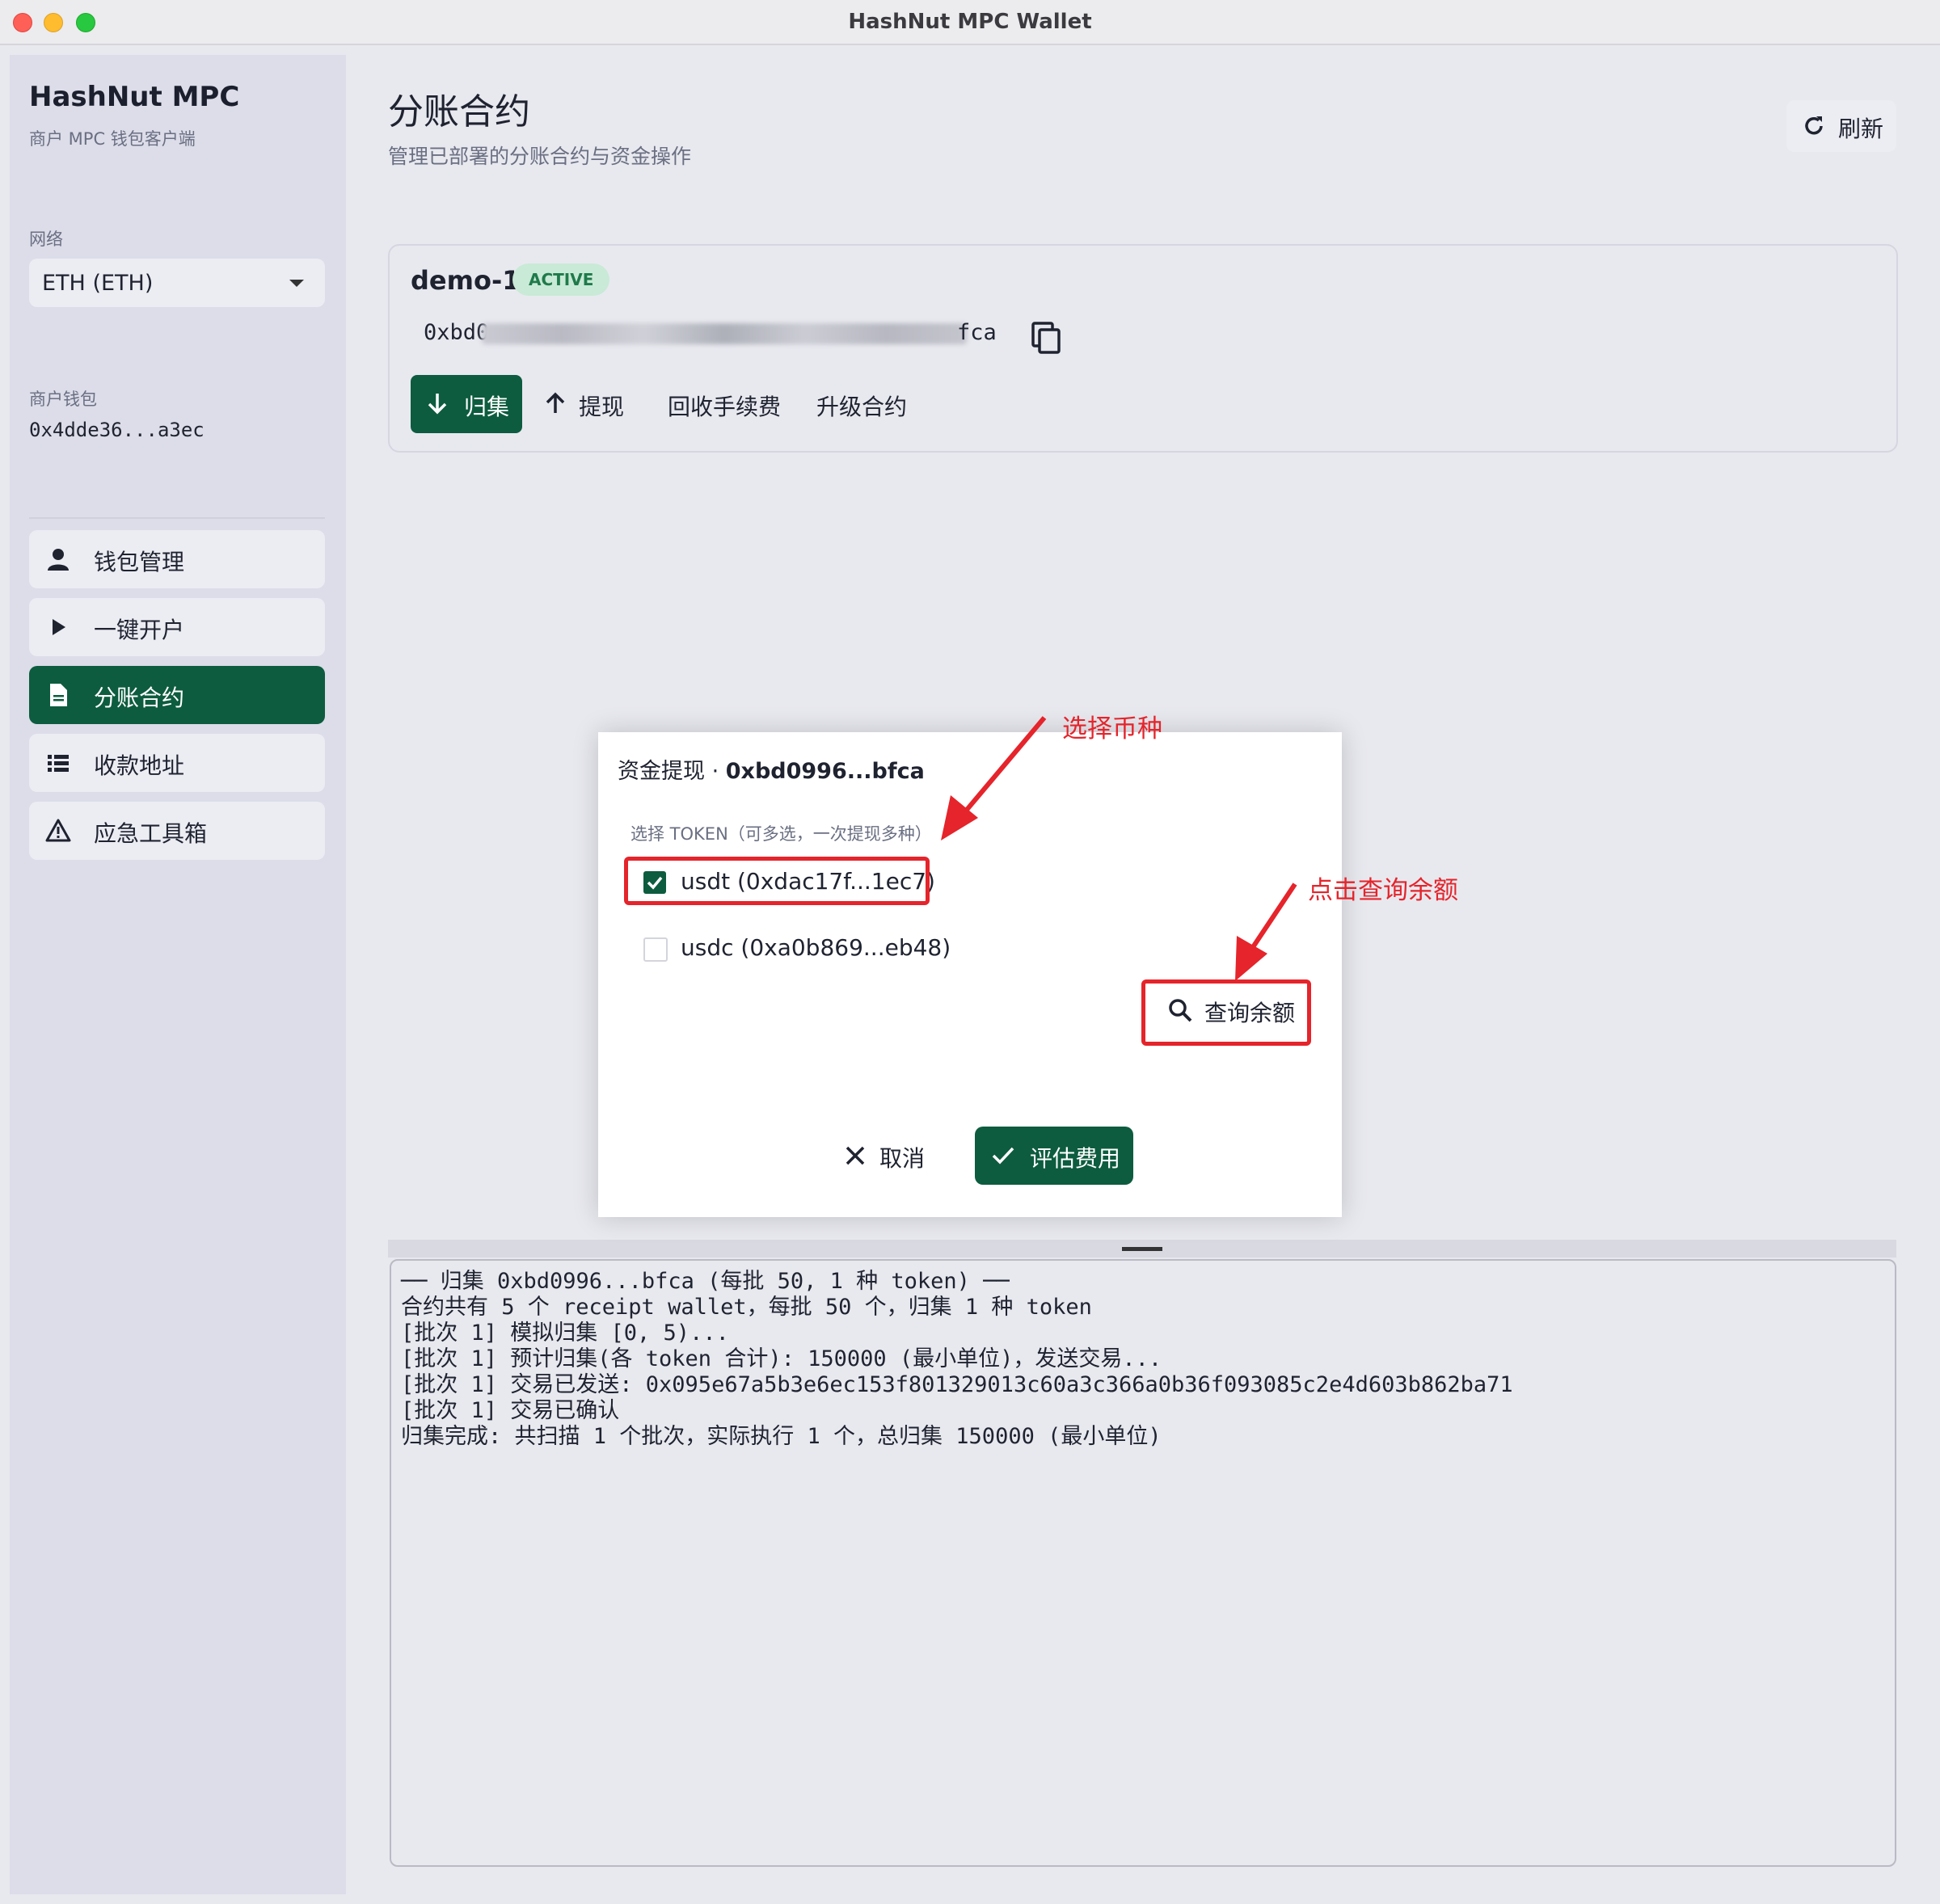 This screenshot has width=1940, height=1904. What do you see at coordinates (139, 698) in the screenshot?
I see `sidebar-item-label: 分账合约` at bounding box center [139, 698].